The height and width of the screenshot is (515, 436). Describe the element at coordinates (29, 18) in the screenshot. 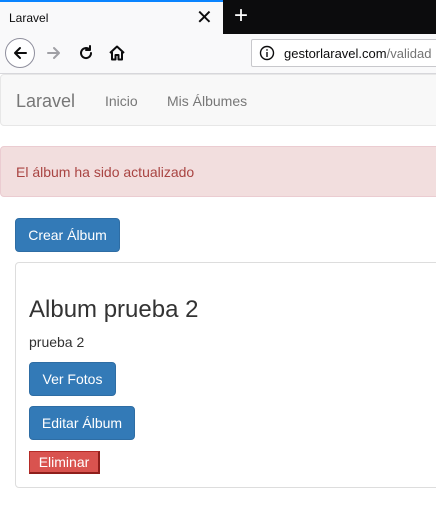

I see `tab-title: Laravel` at that location.